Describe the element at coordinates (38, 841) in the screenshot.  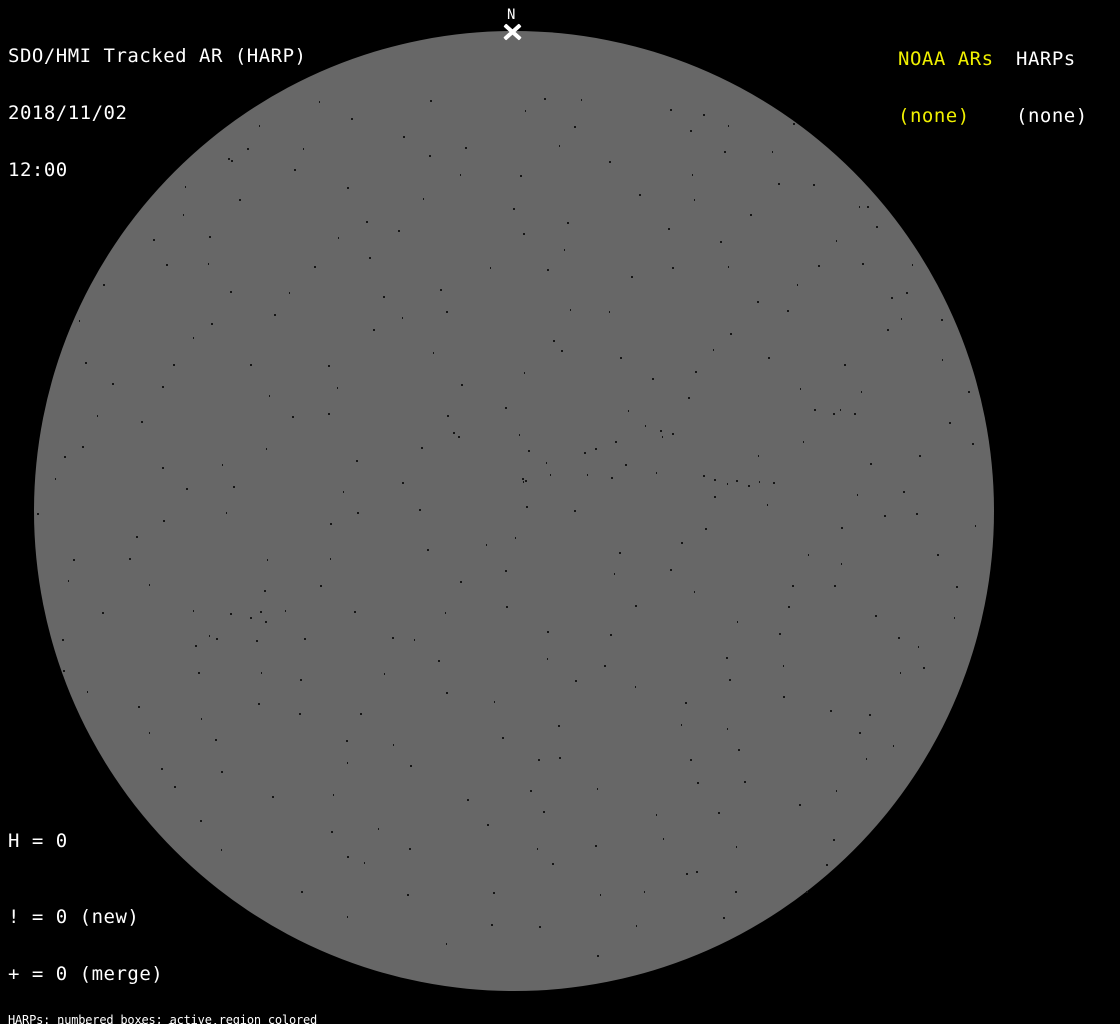
I see `harp-total-count: H = 0` at that location.